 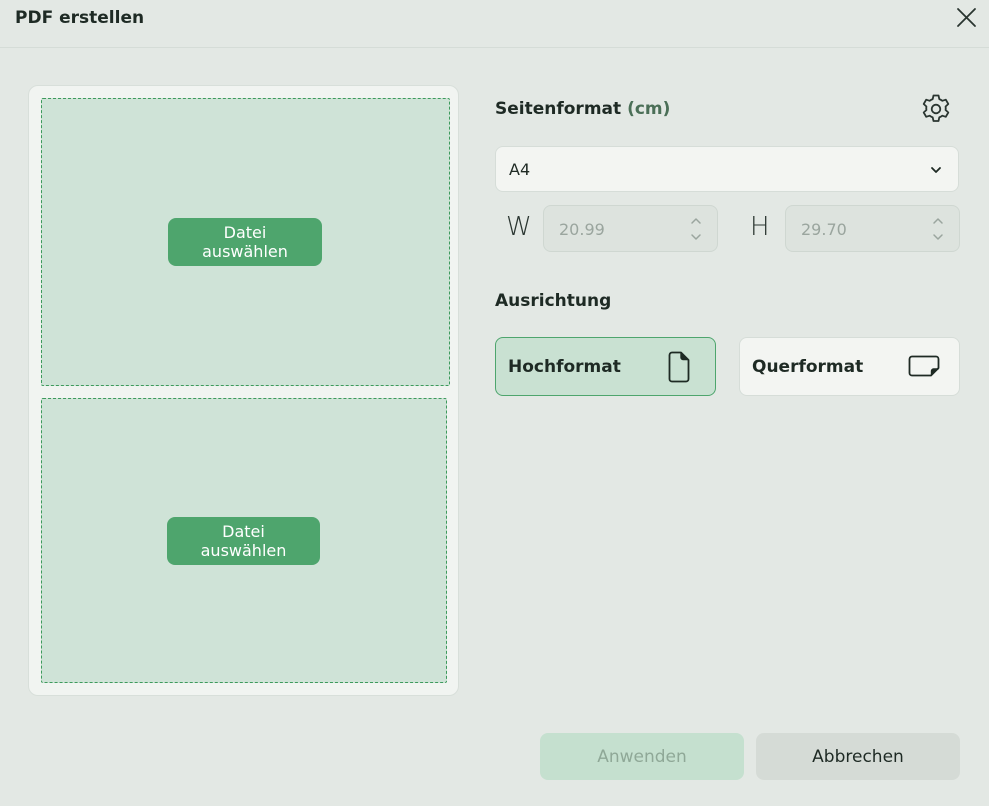 What do you see at coordinates (696, 229) in the screenshot?
I see `width-spinner-icon` at bounding box center [696, 229].